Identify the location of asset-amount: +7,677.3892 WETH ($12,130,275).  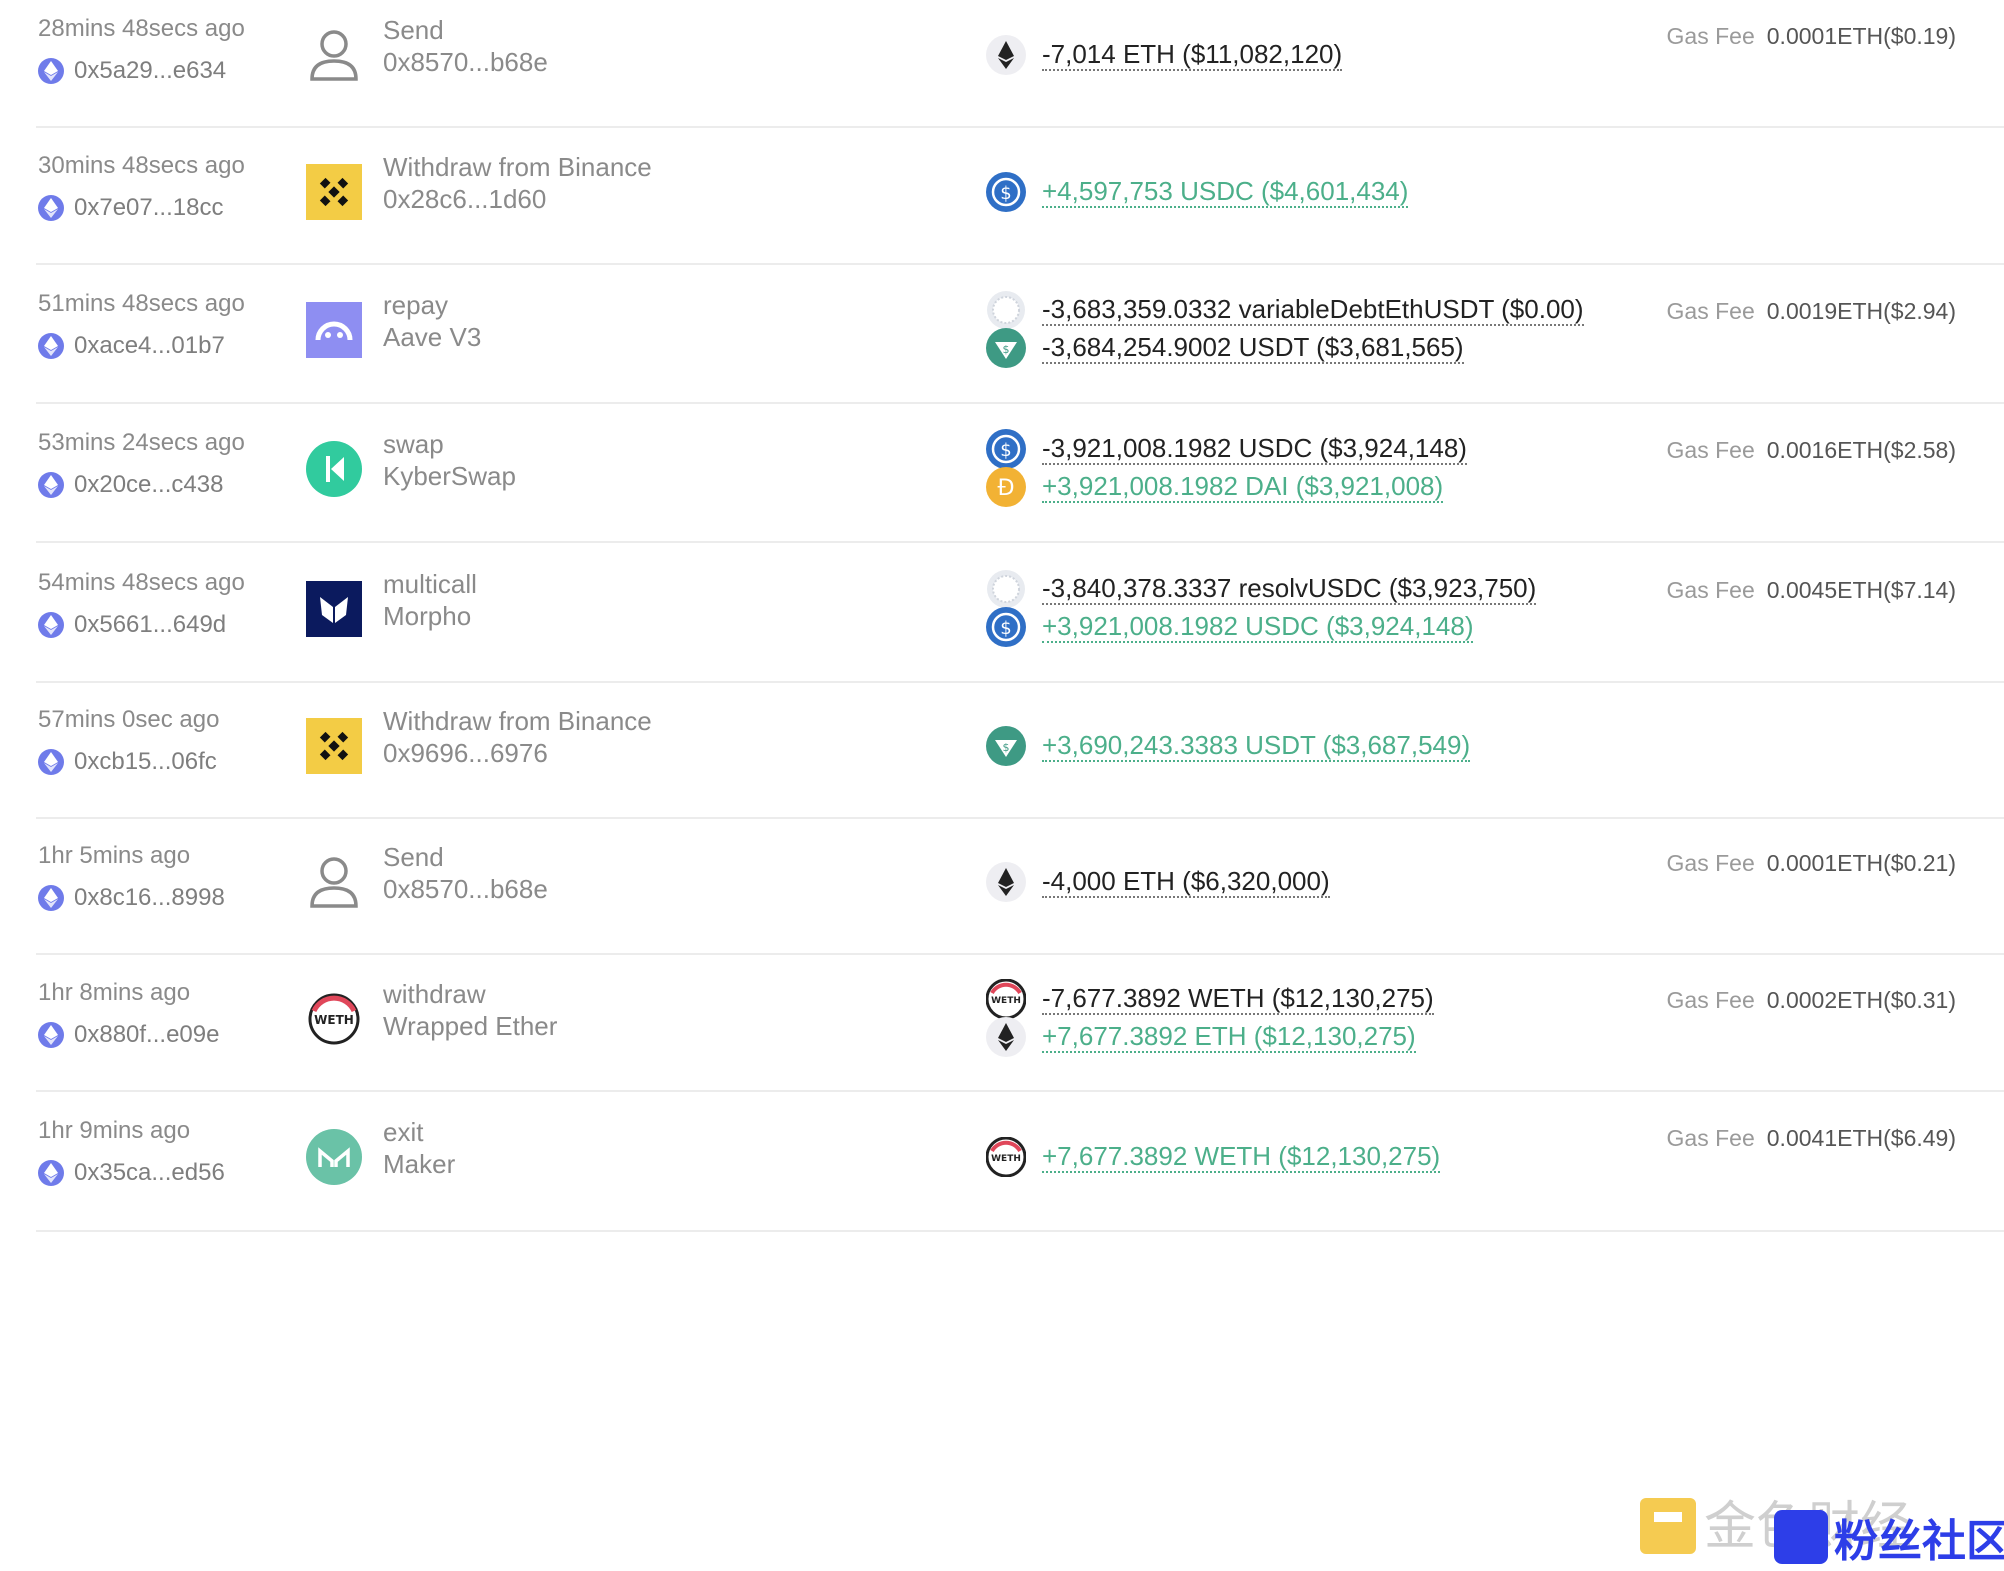
(1241, 1157).